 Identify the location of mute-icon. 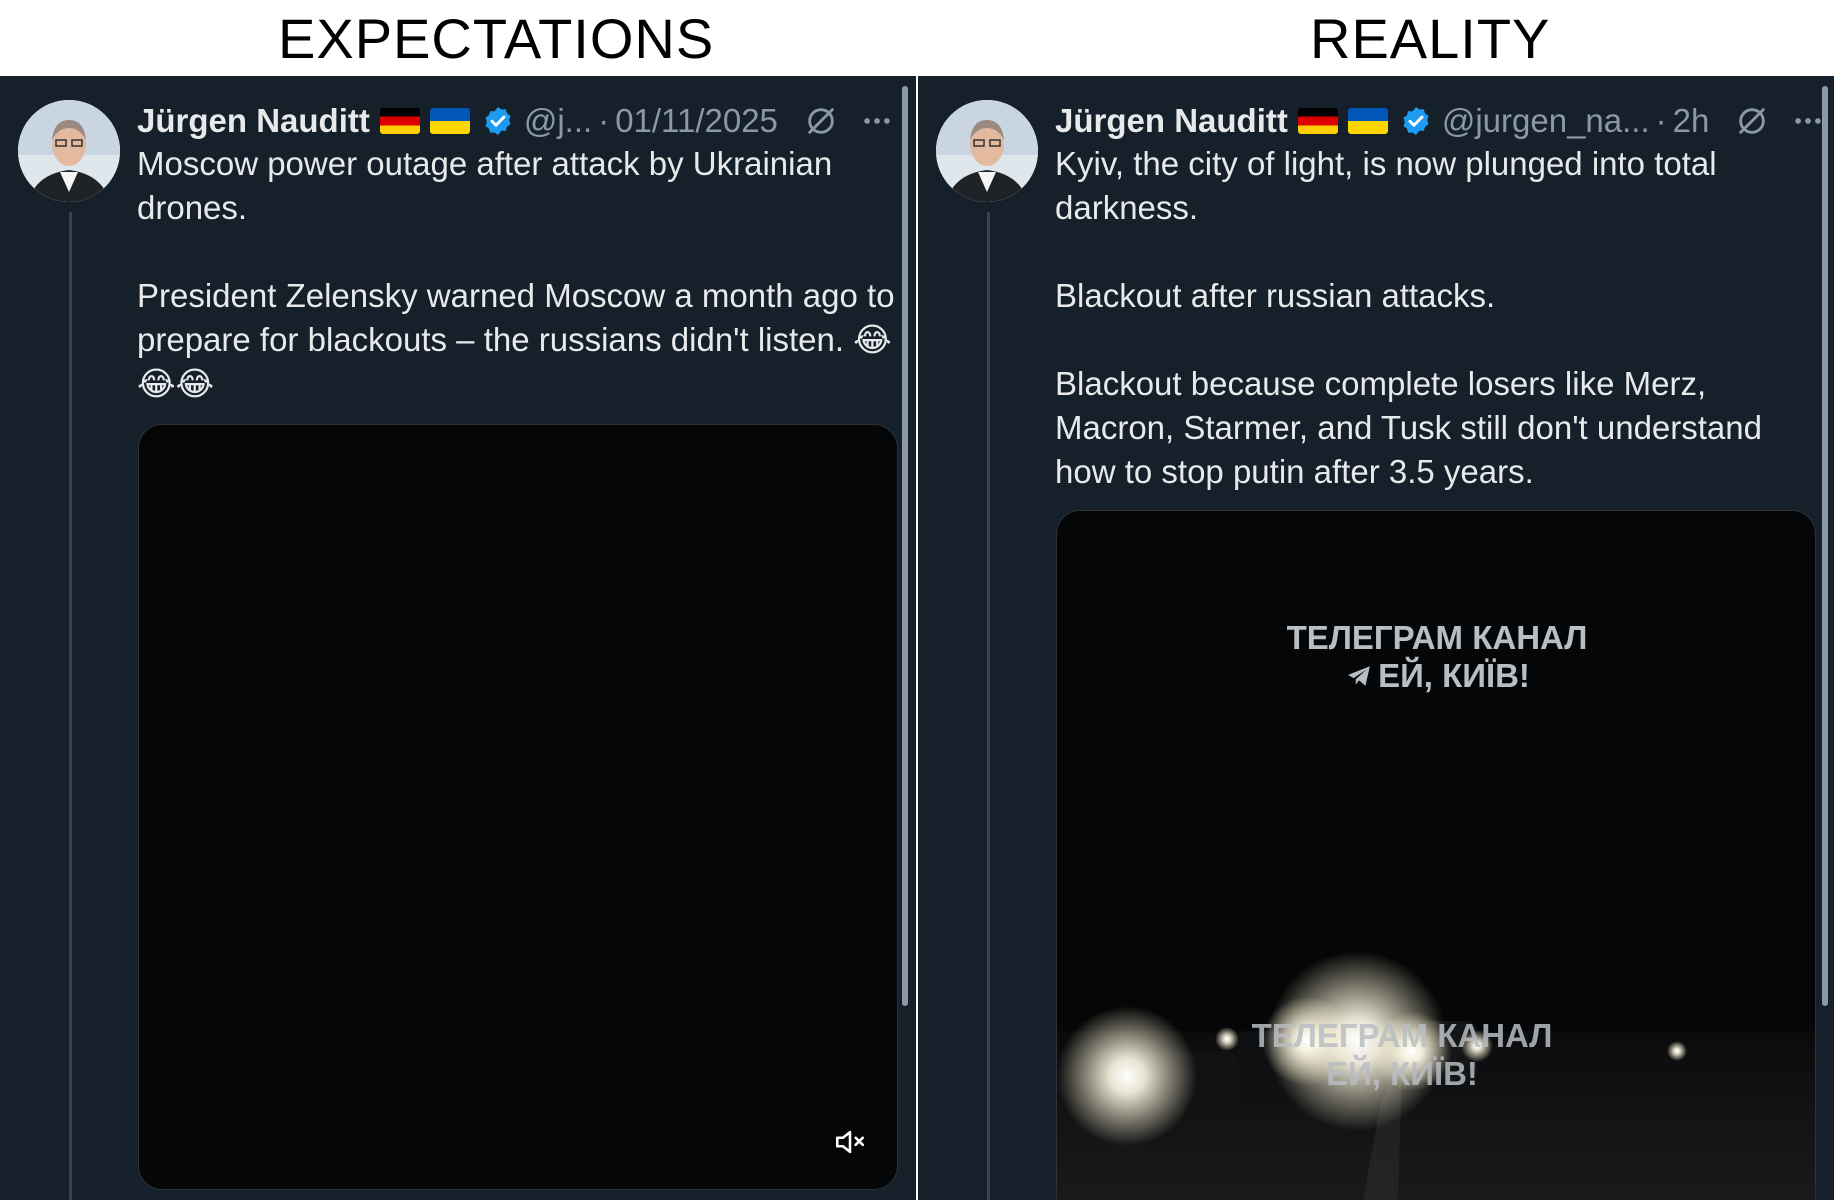
(850, 1142).